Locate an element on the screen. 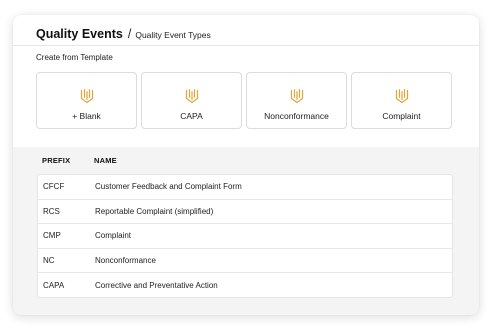 Image resolution: width=500 pixels, height=334 pixels. table-row: CMP Complaint is located at coordinates (245, 236).